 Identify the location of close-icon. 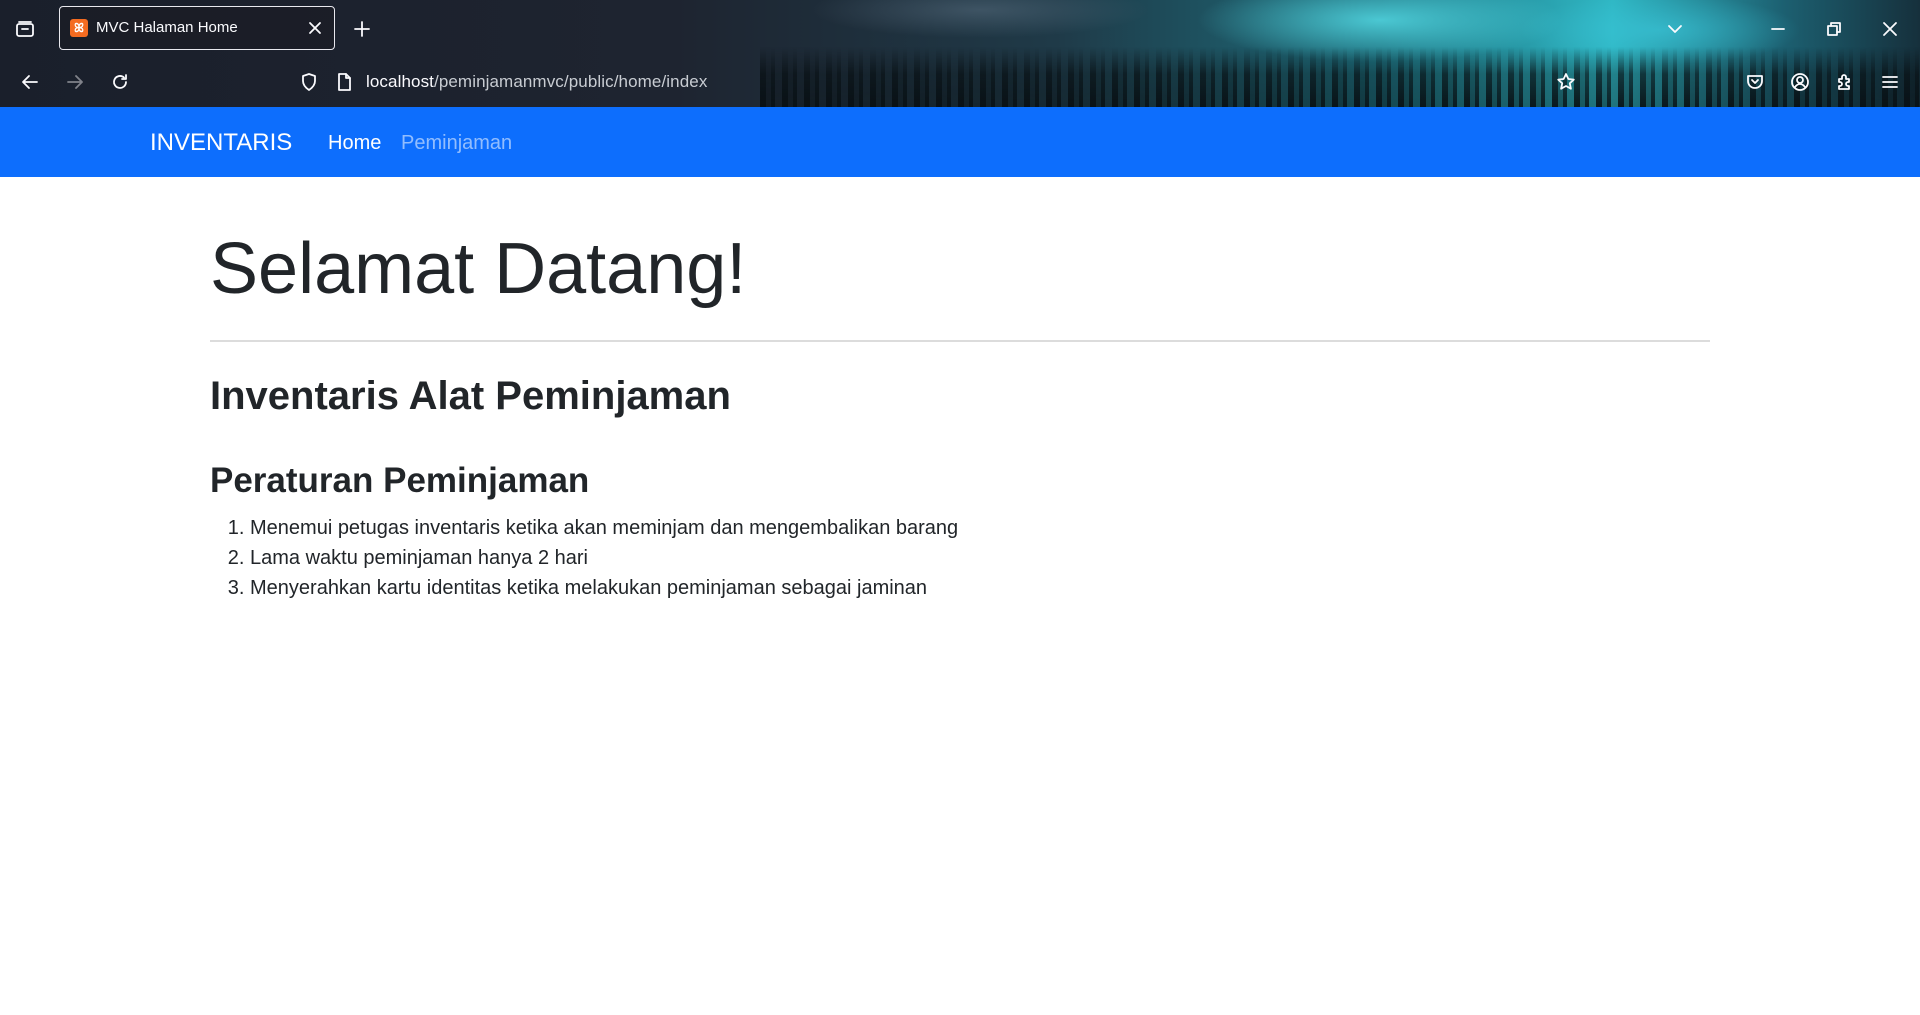
(1890, 29).